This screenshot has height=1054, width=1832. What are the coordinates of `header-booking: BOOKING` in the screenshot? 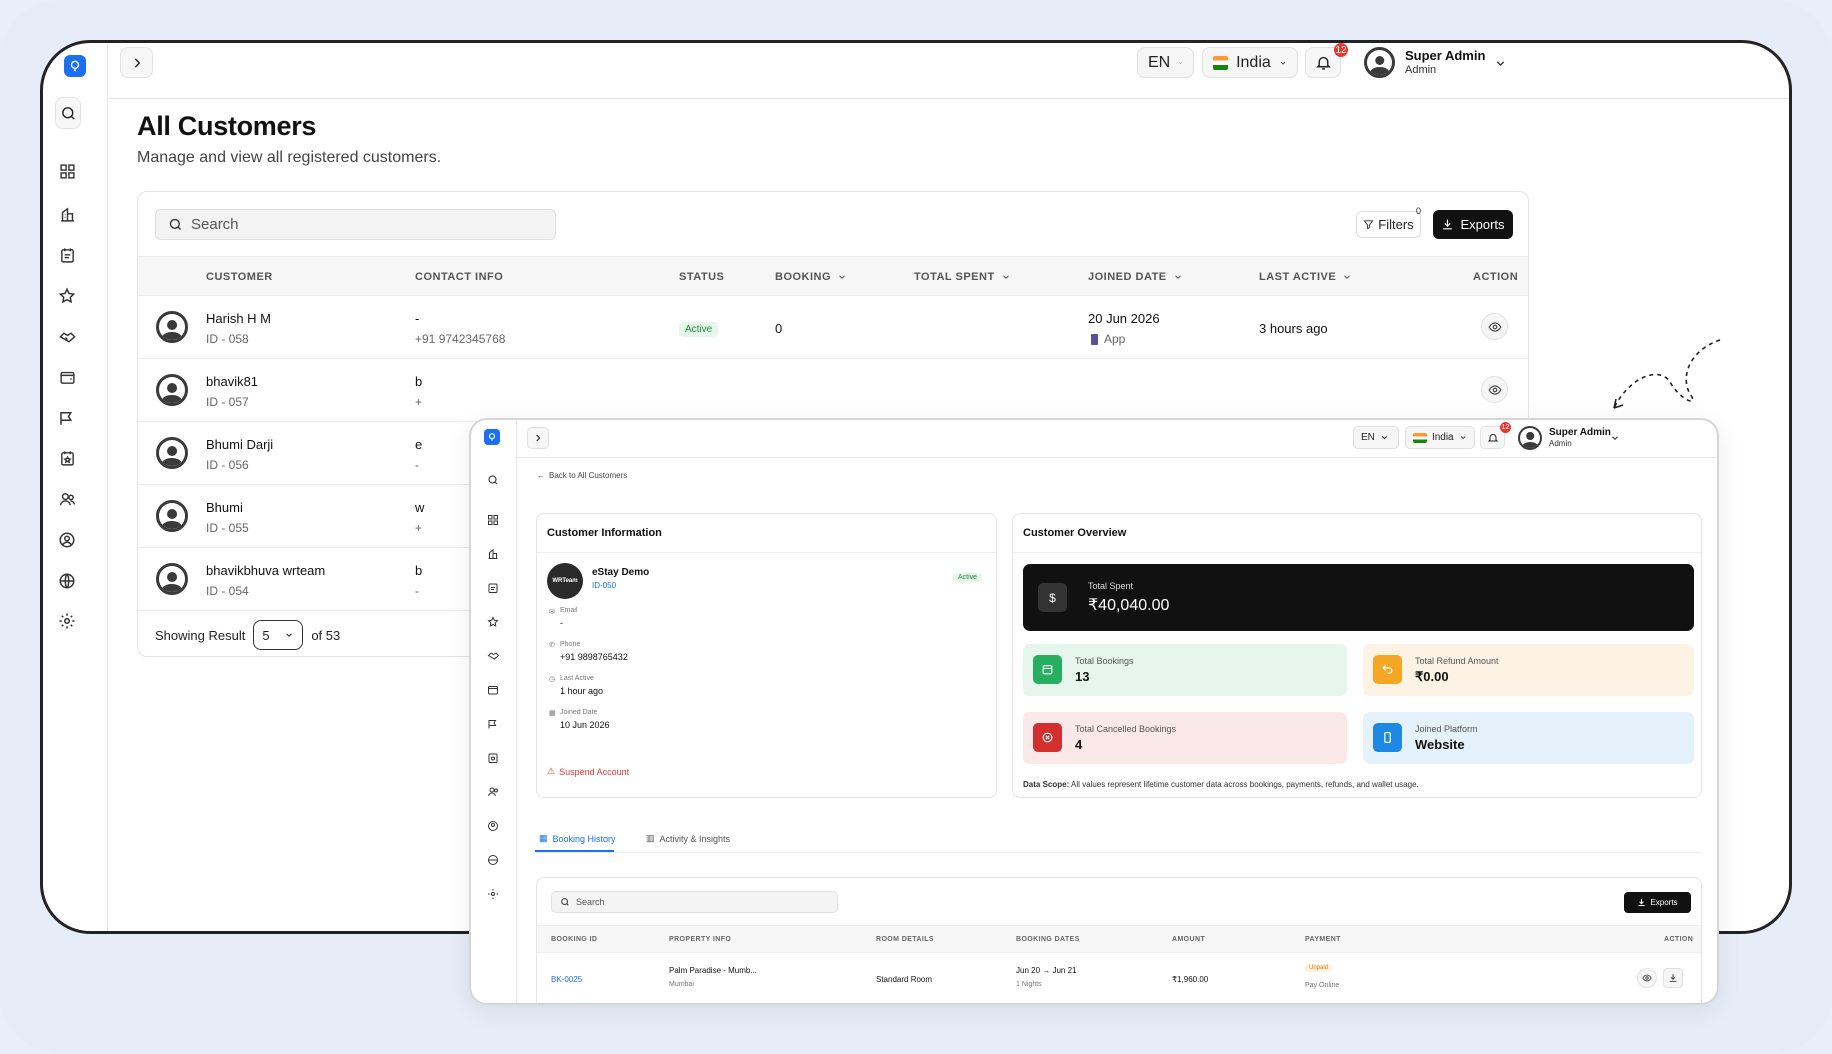 It's located at (811, 277).